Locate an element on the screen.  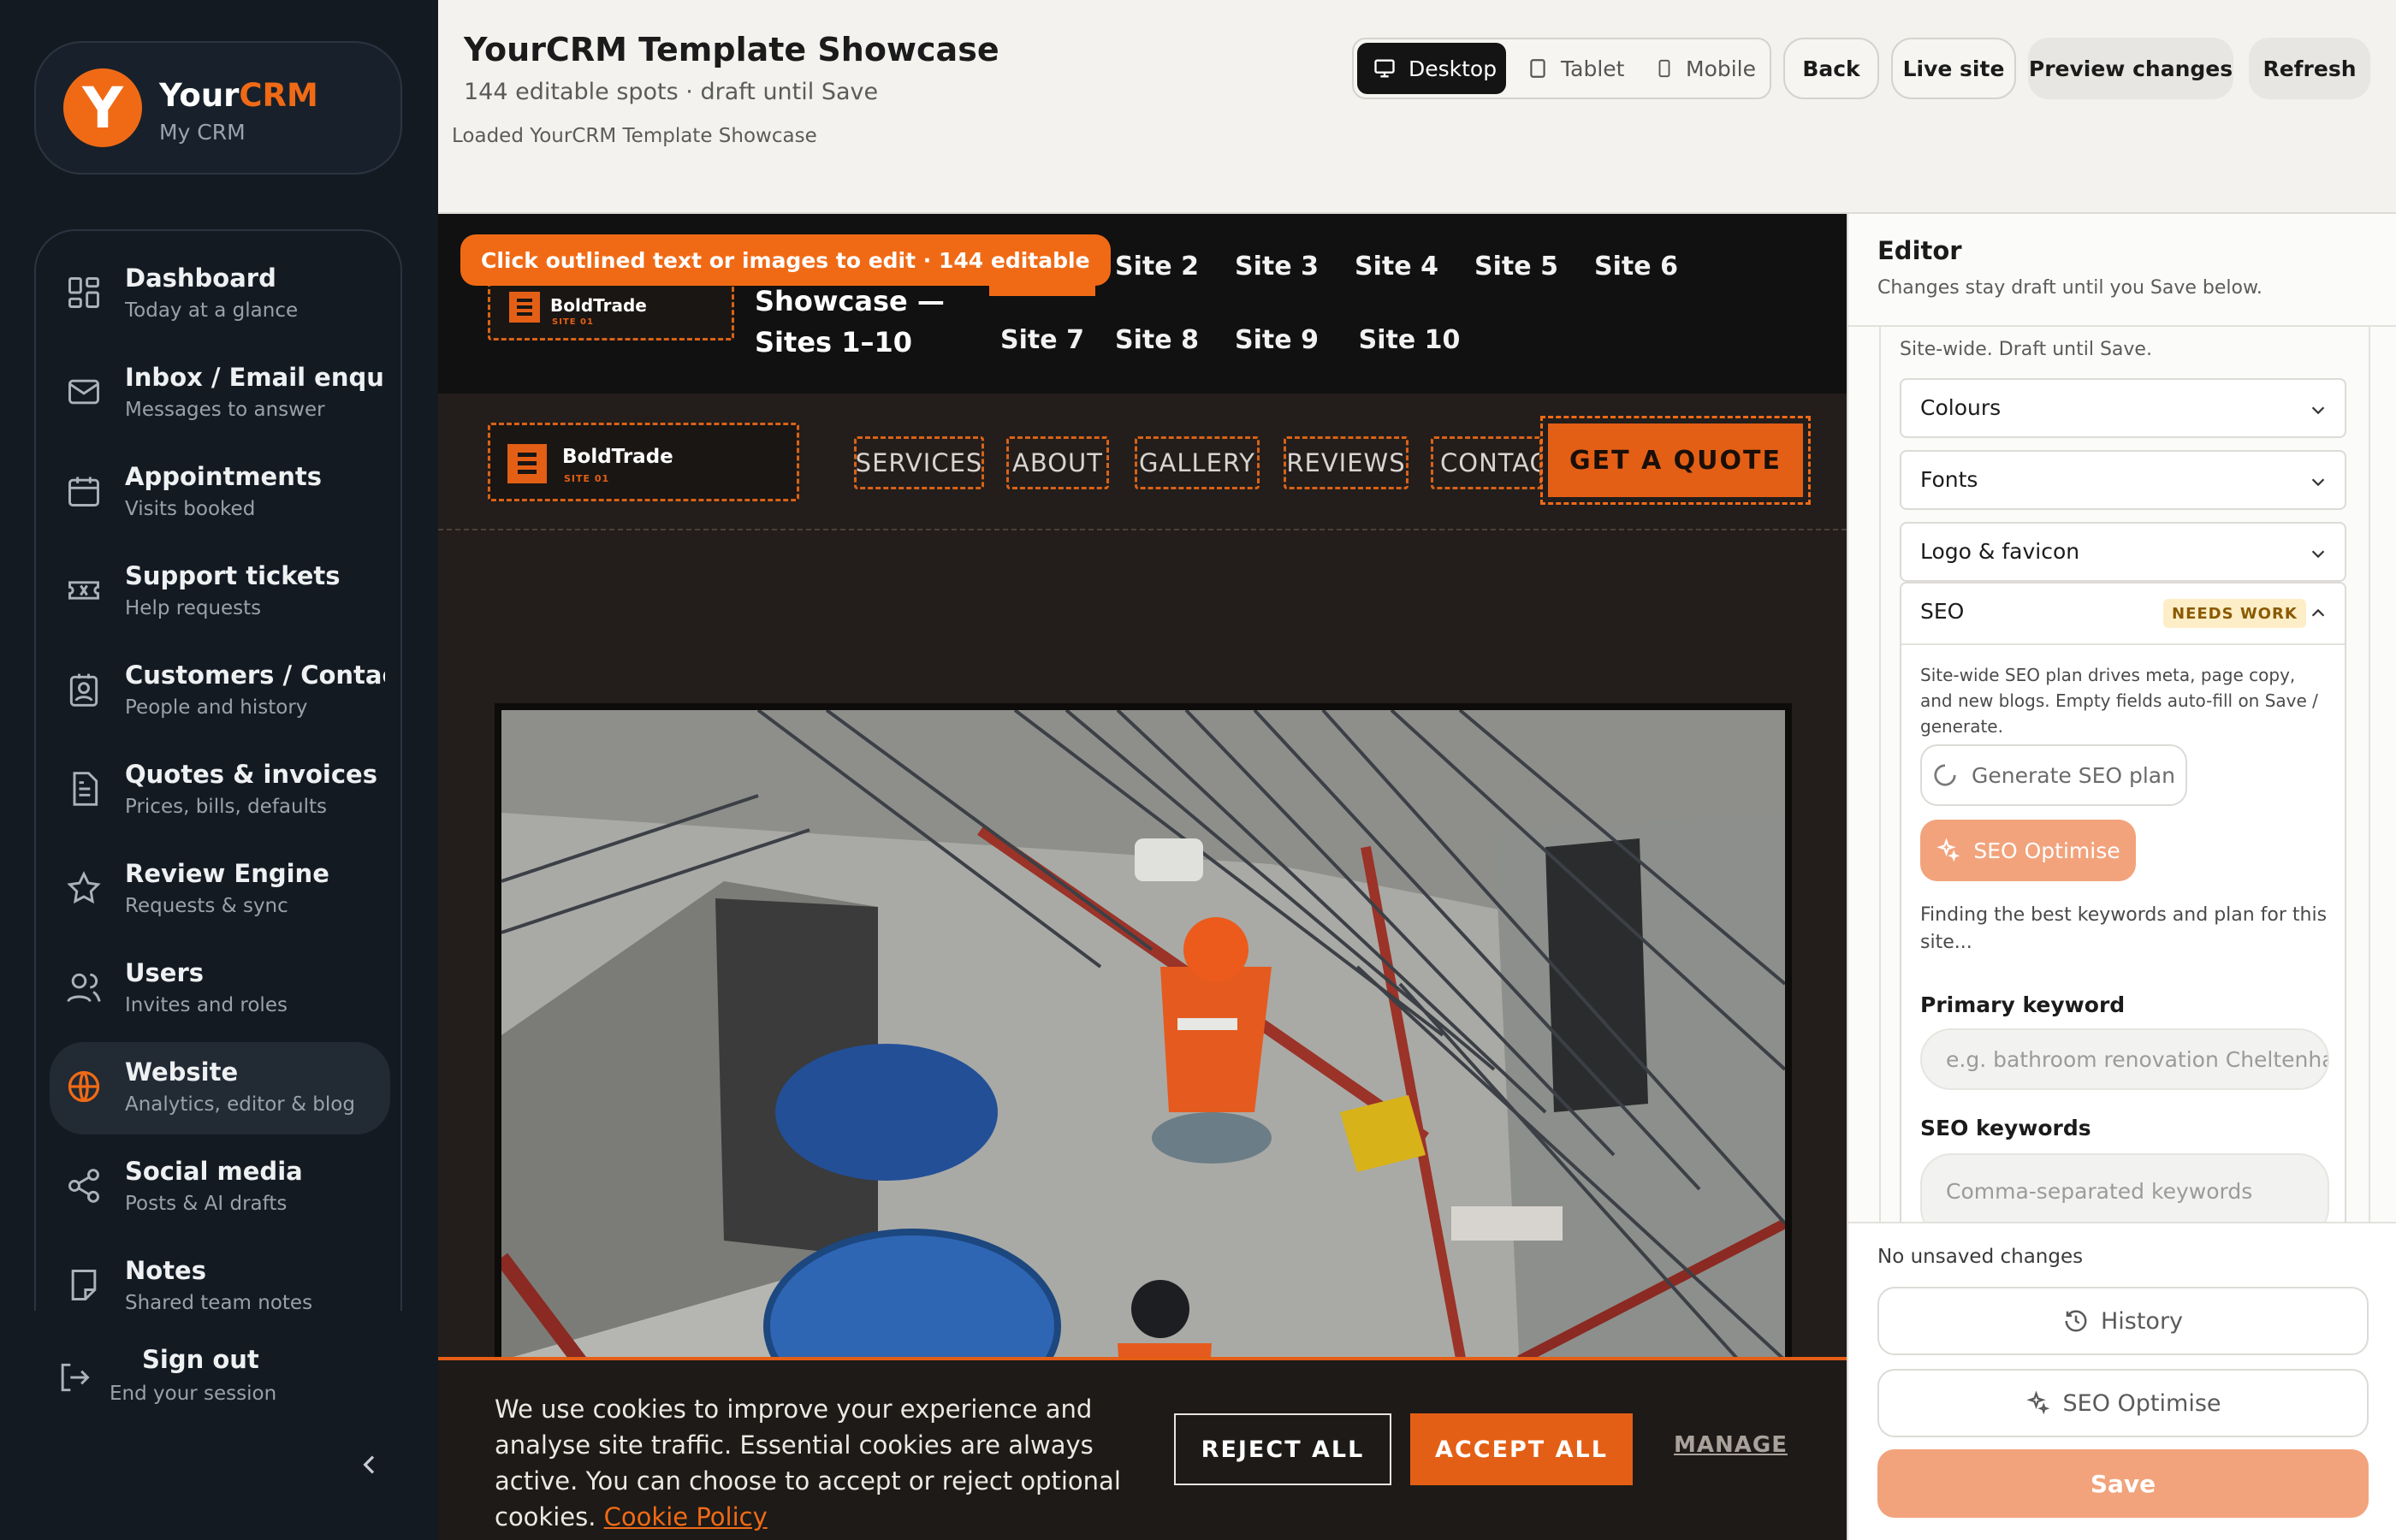
nav-link-contact: CONTACT is located at coordinates (1486, 462).